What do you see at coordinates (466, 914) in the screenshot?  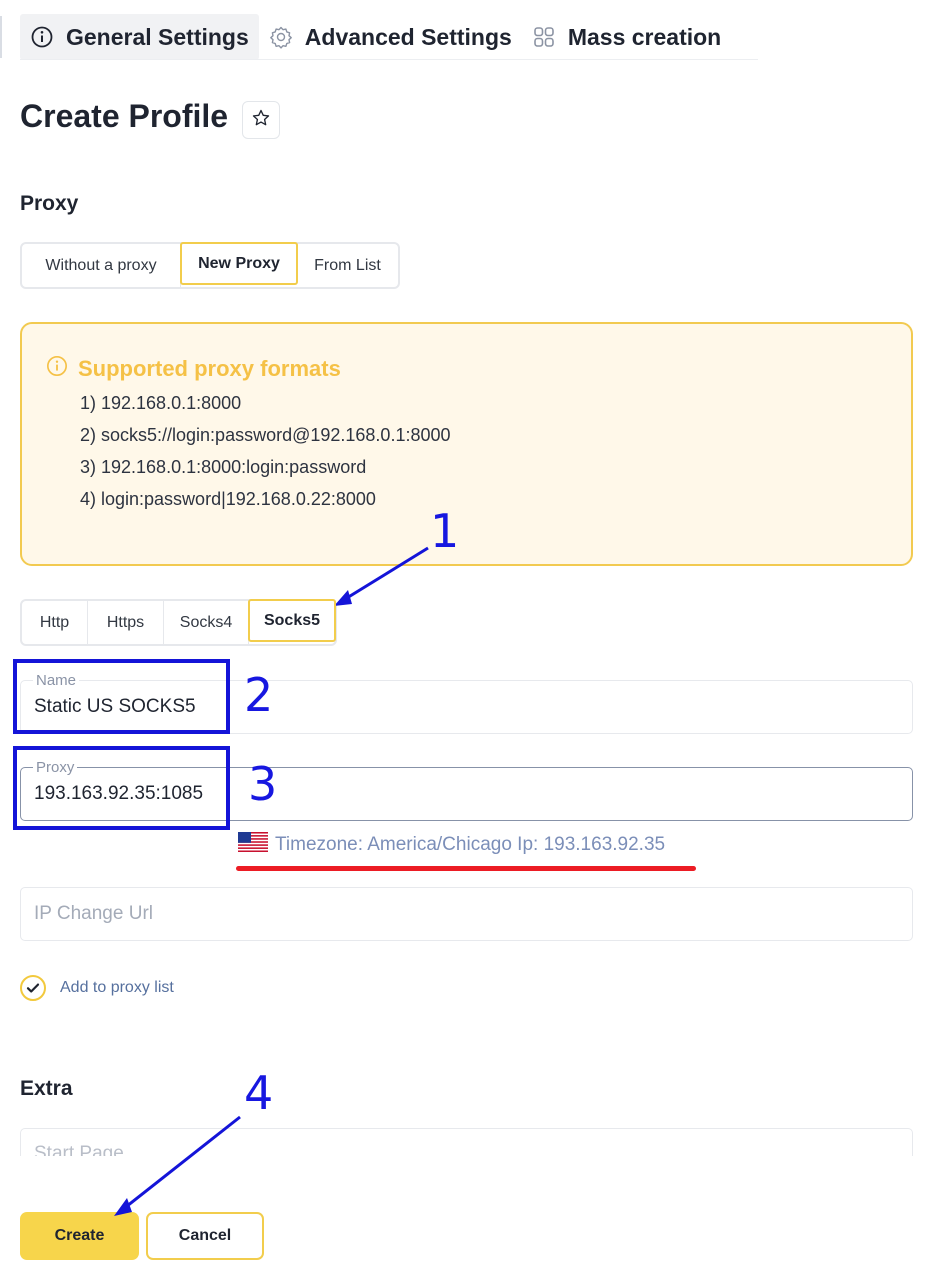 I see `ip-change-url-field: IP Change Url` at bounding box center [466, 914].